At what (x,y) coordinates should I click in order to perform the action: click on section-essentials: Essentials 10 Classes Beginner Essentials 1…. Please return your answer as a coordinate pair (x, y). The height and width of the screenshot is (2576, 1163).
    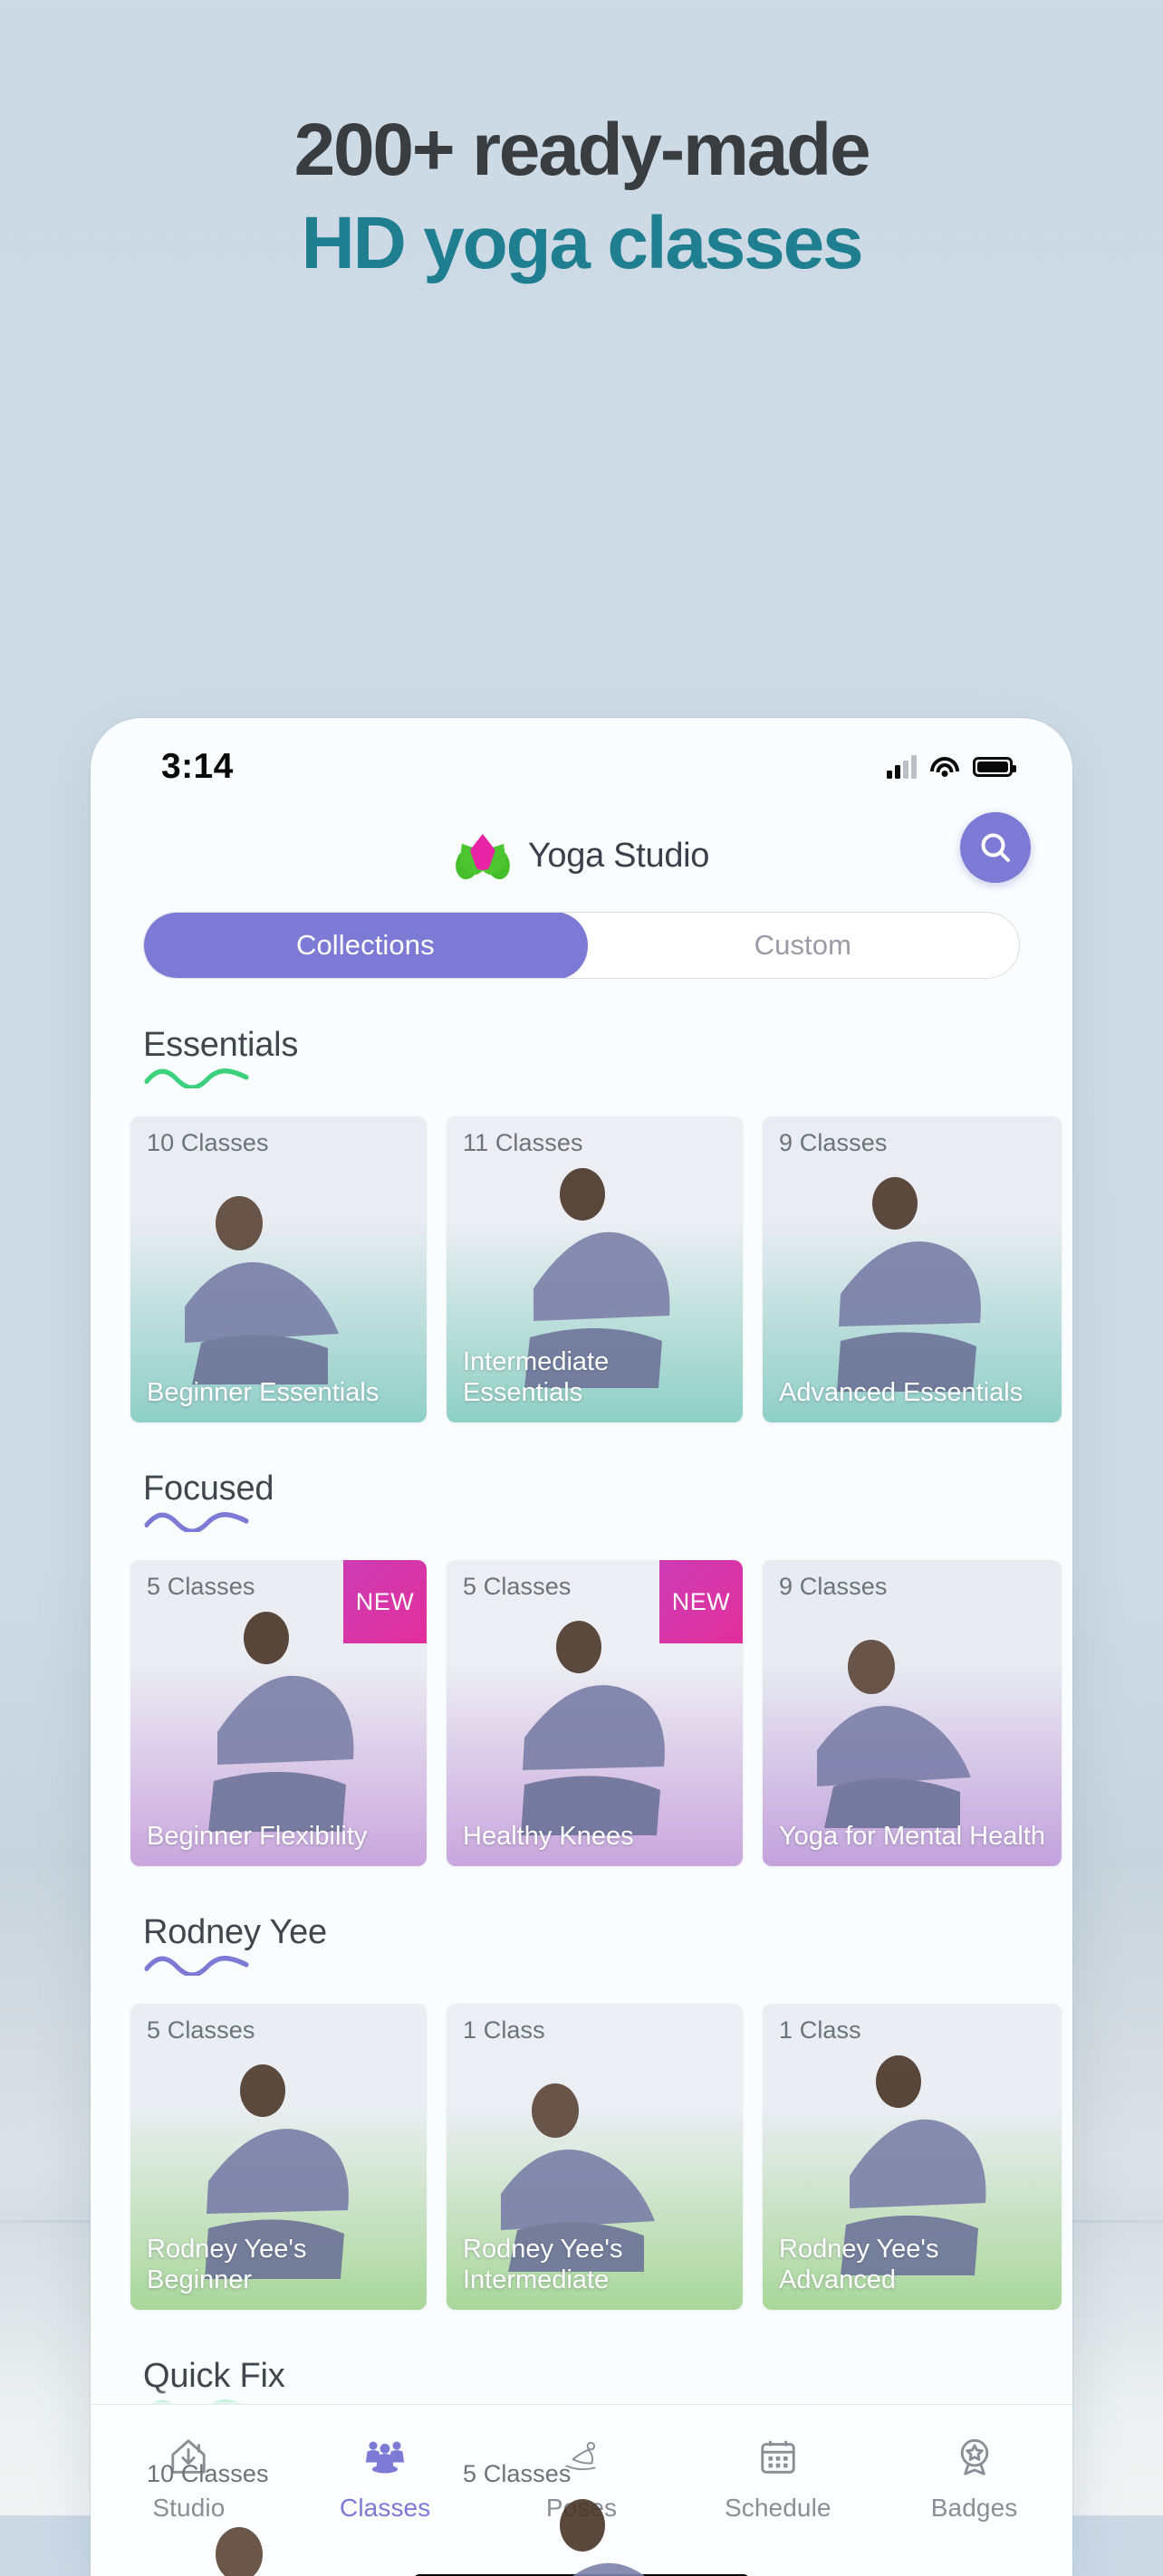
    Looking at the image, I should click on (581, 1224).